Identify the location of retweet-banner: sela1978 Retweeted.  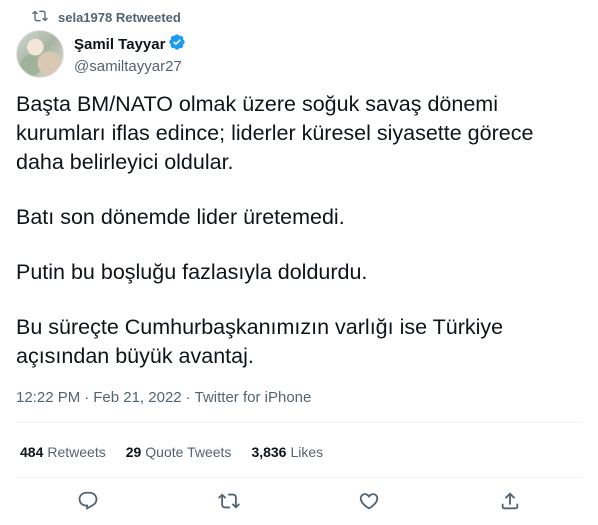
(106, 17).